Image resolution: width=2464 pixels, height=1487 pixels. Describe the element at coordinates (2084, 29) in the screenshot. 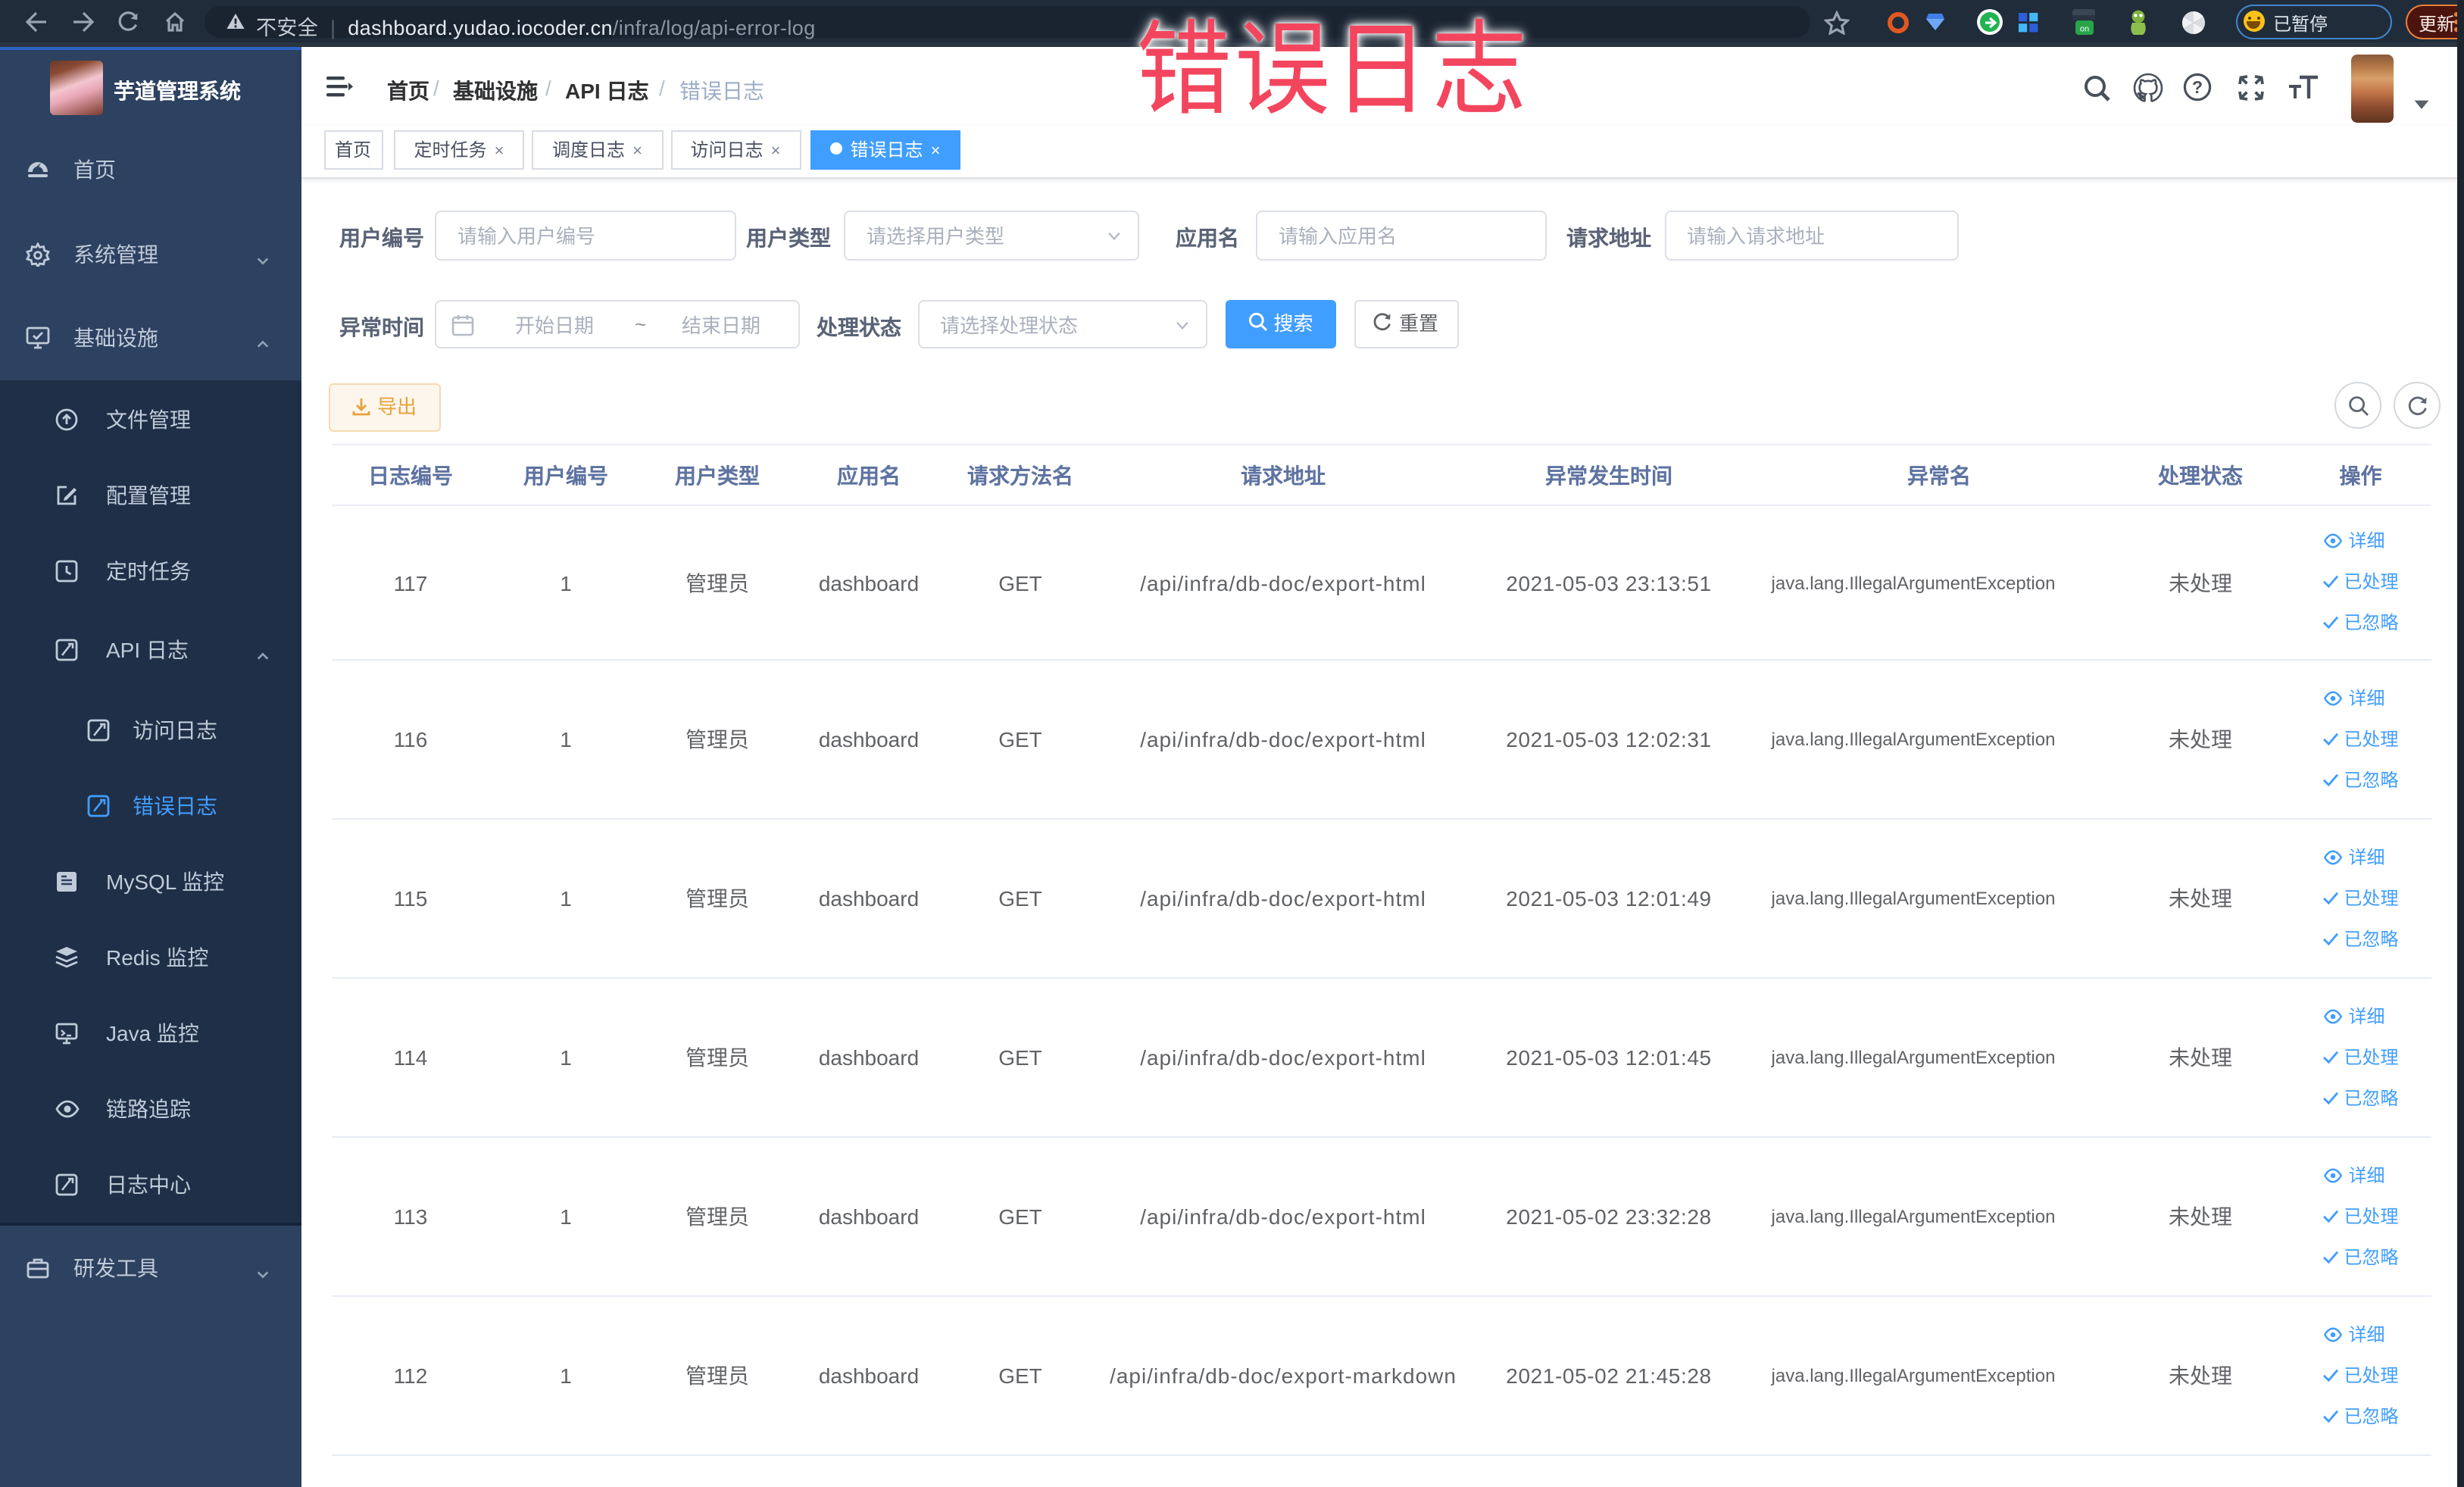

I see `svg-text: on` at that location.